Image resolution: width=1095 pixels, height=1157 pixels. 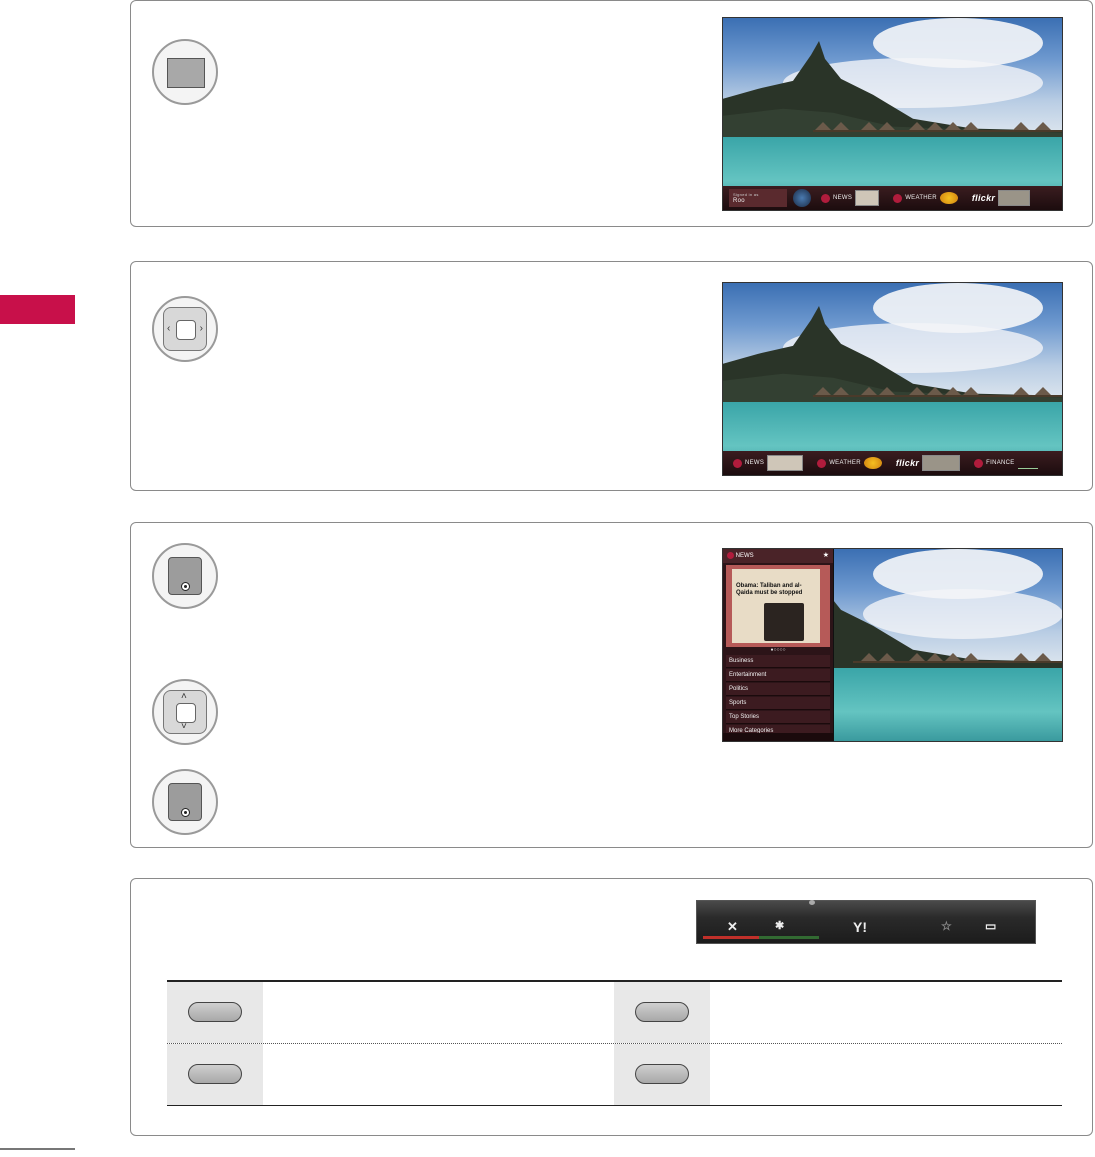 What do you see at coordinates (778, 675) in the screenshot?
I see `category-item: Entertainment` at bounding box center [778, 675].